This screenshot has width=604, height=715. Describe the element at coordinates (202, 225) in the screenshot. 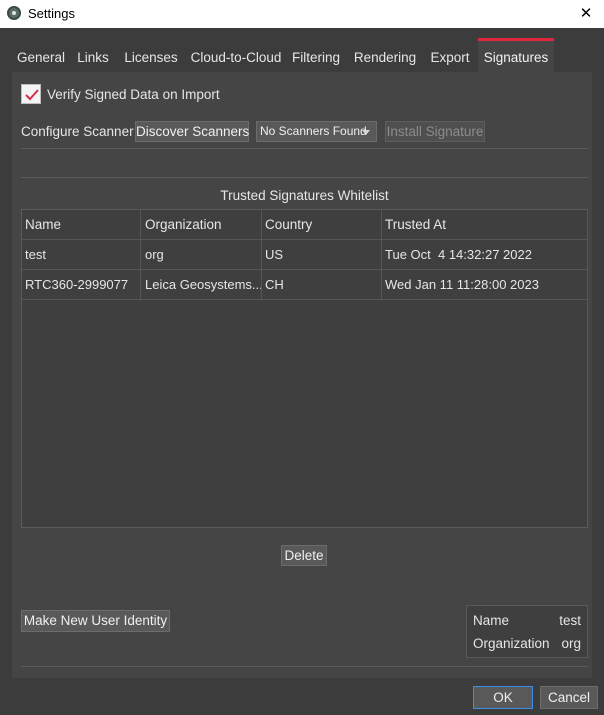

I see `column-header-organization: Organization` at that location.